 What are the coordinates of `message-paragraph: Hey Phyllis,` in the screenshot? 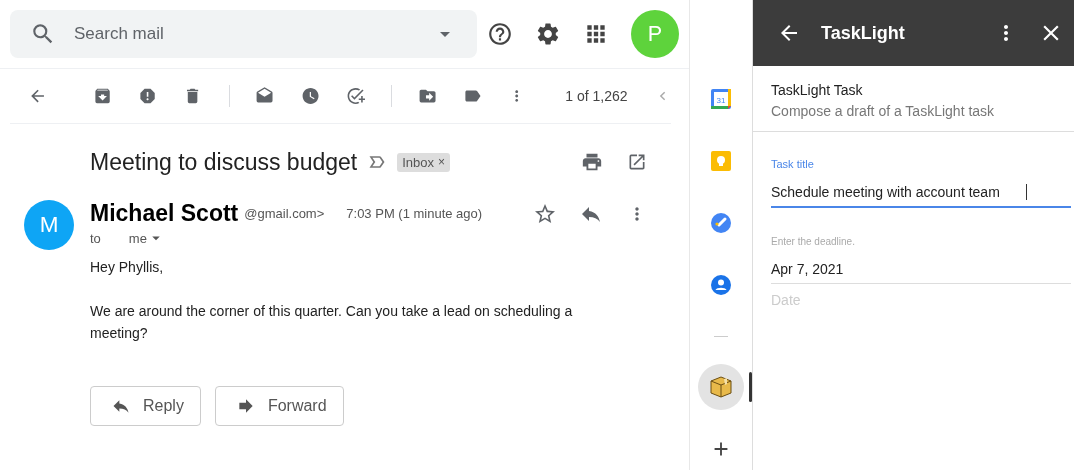 It's located at (127, 267).